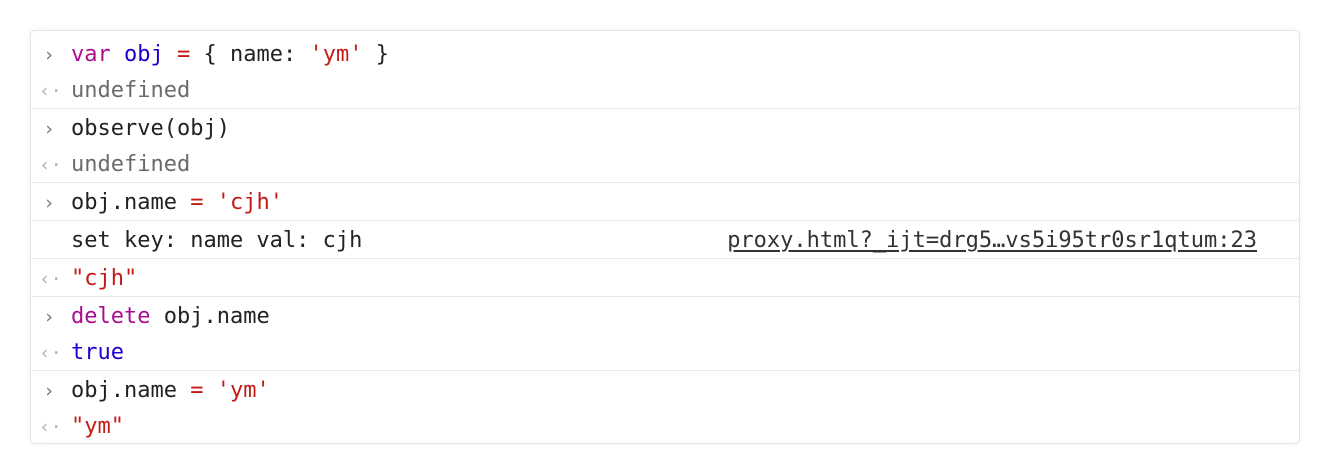 This screenshot has height=476, width=1330. Describe the element at coordinates (97, 352) in the screenshot. I see `result-value: true` at that location.